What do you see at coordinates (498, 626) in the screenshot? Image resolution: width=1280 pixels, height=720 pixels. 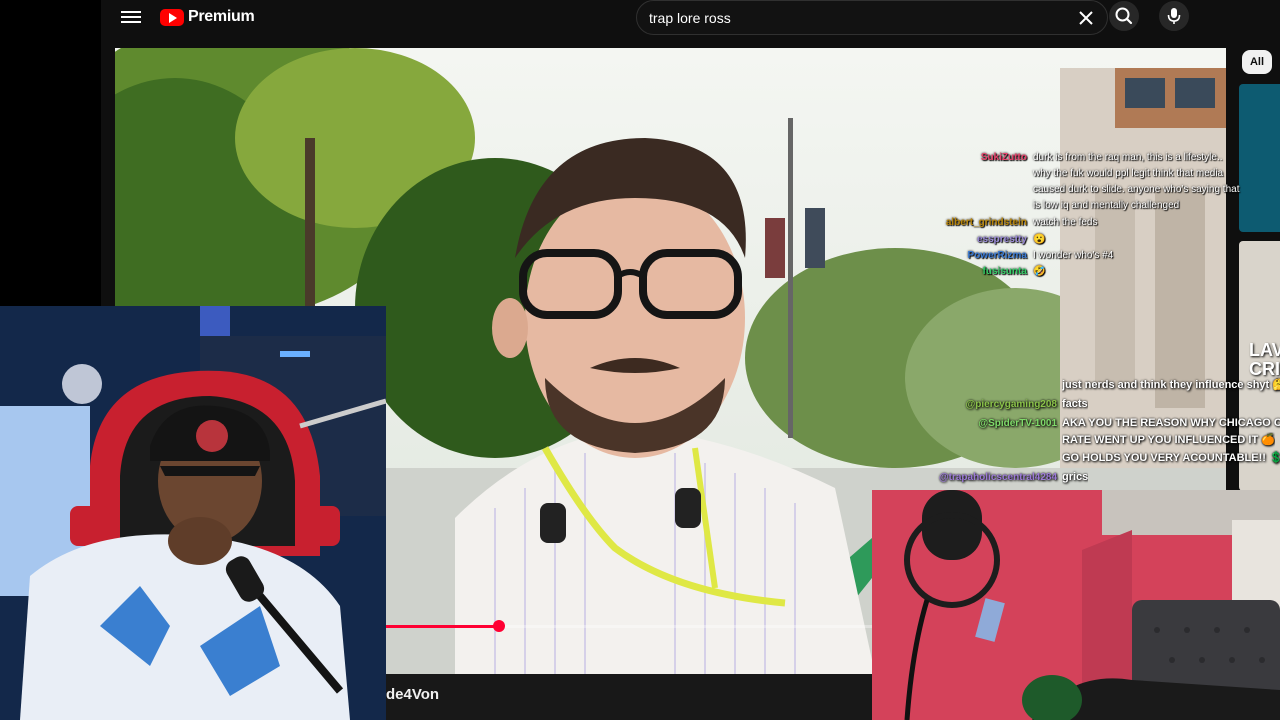 I see `progress-scrubber` at bounding box center [498, 626].